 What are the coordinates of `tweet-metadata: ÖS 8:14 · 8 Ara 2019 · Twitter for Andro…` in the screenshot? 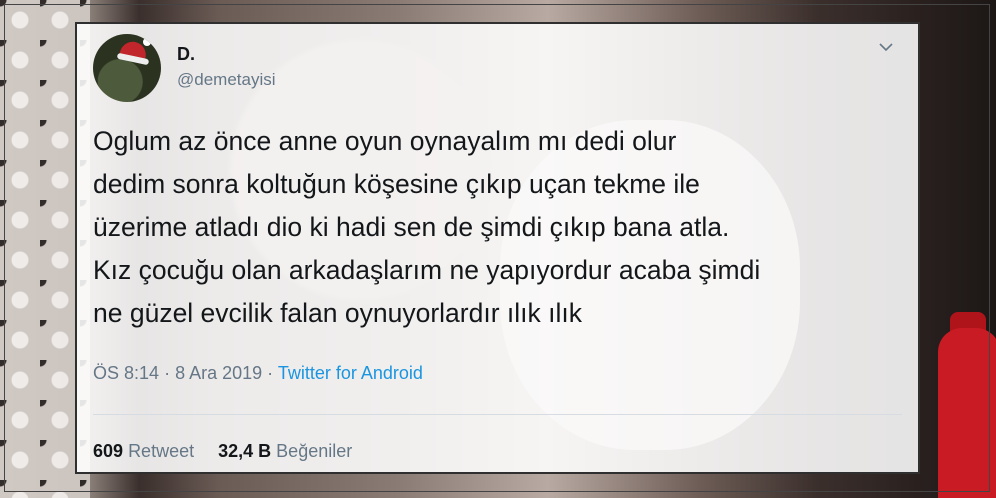 It's located at (258, 373).